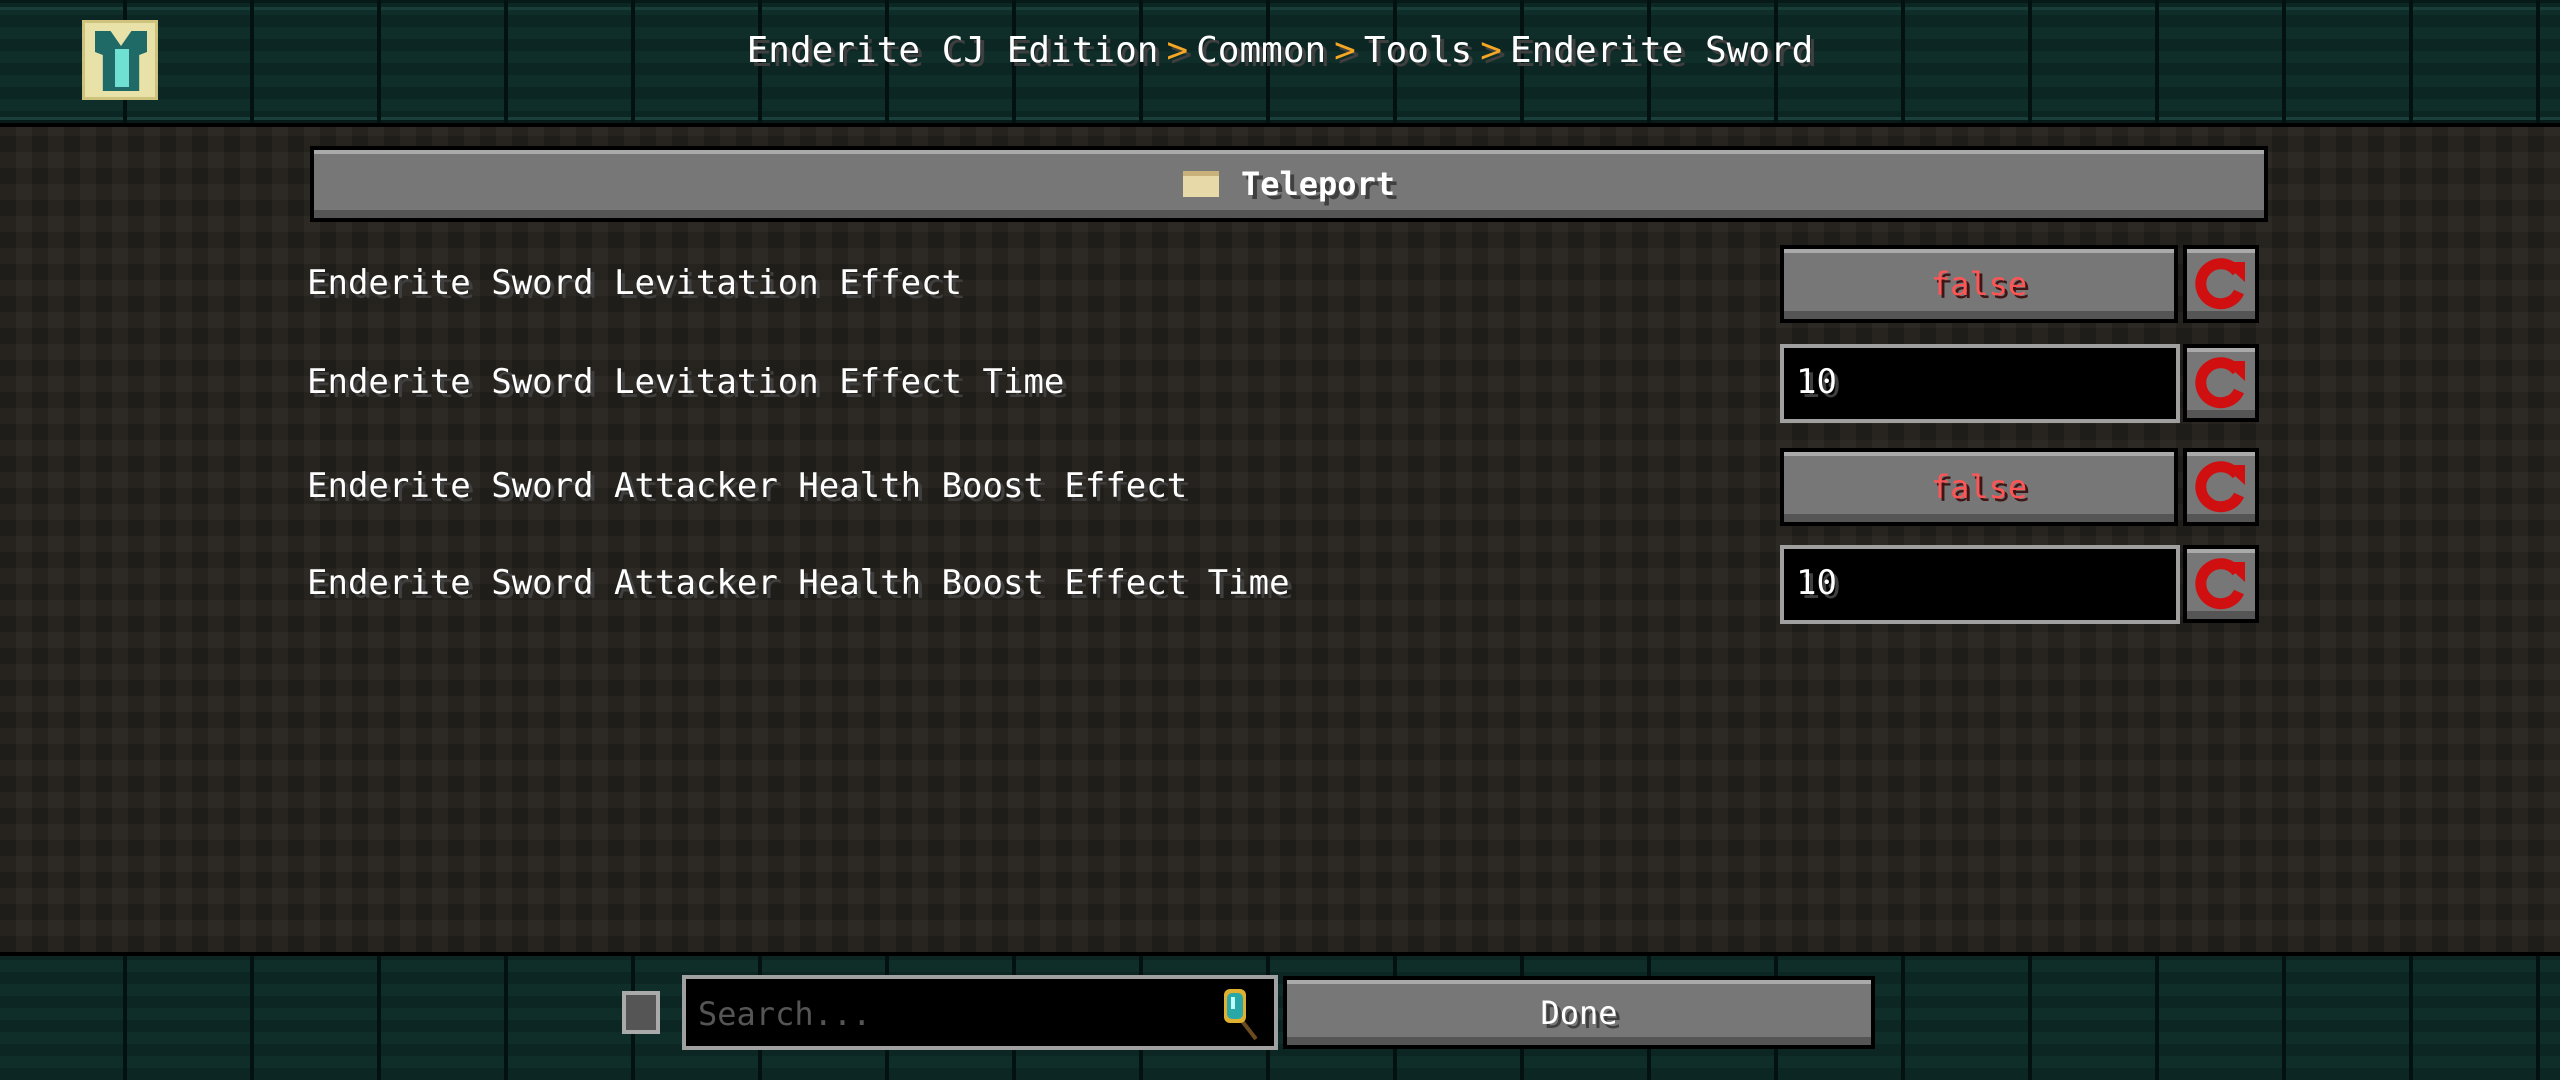  What do you see at coordinates (1280, 1016) in the screenshot?
I see `footer` at bounding box center [1280, 1016].